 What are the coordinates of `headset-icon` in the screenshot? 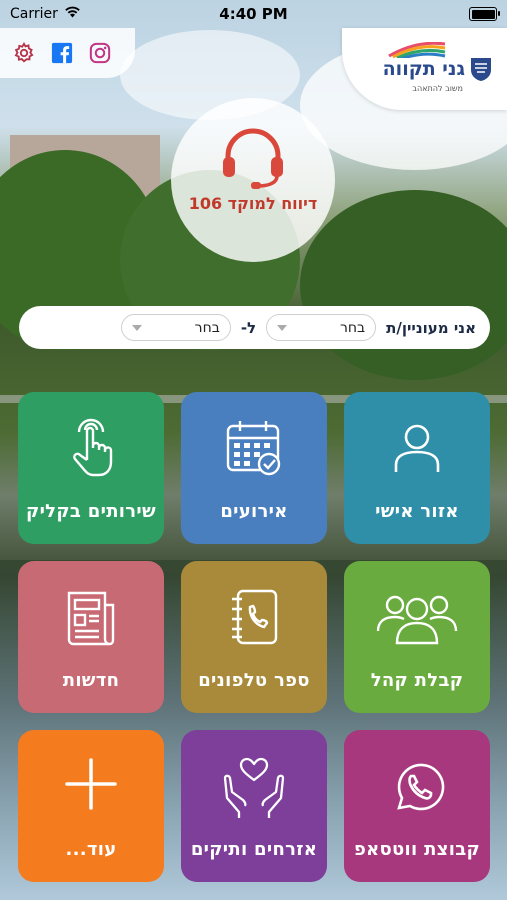 It's located at (253, 158).